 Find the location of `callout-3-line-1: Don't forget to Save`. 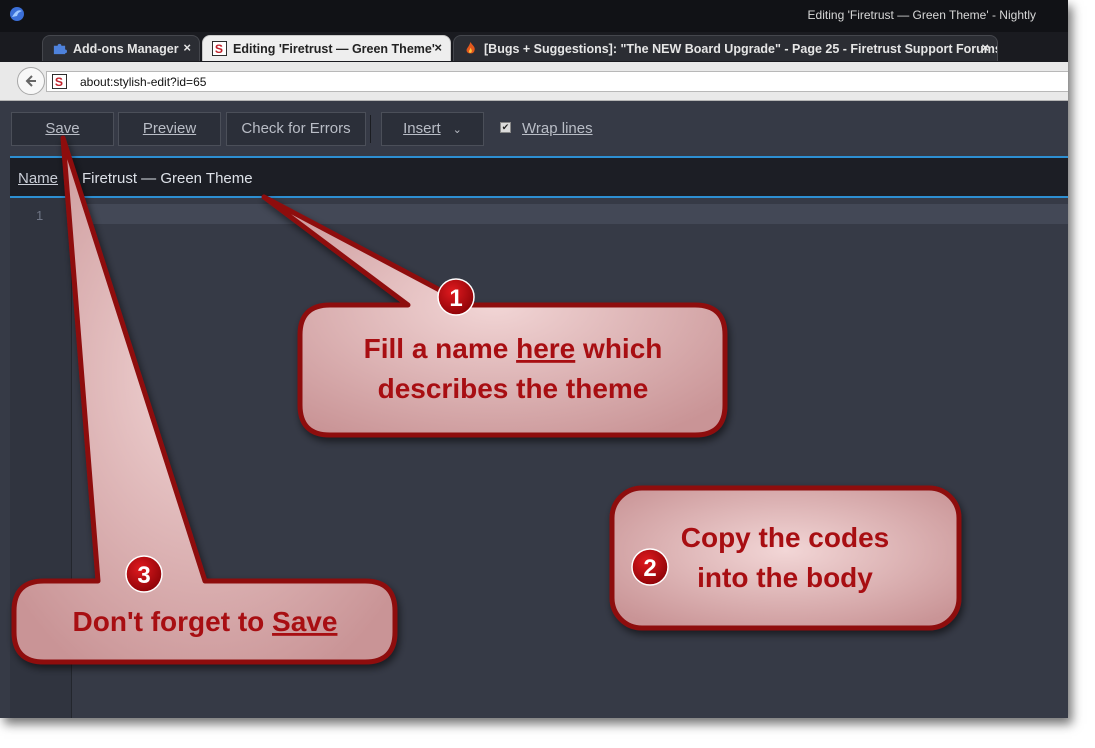

callout-3-line-1: Don't forget to Save is located at coordinates (205, 621).